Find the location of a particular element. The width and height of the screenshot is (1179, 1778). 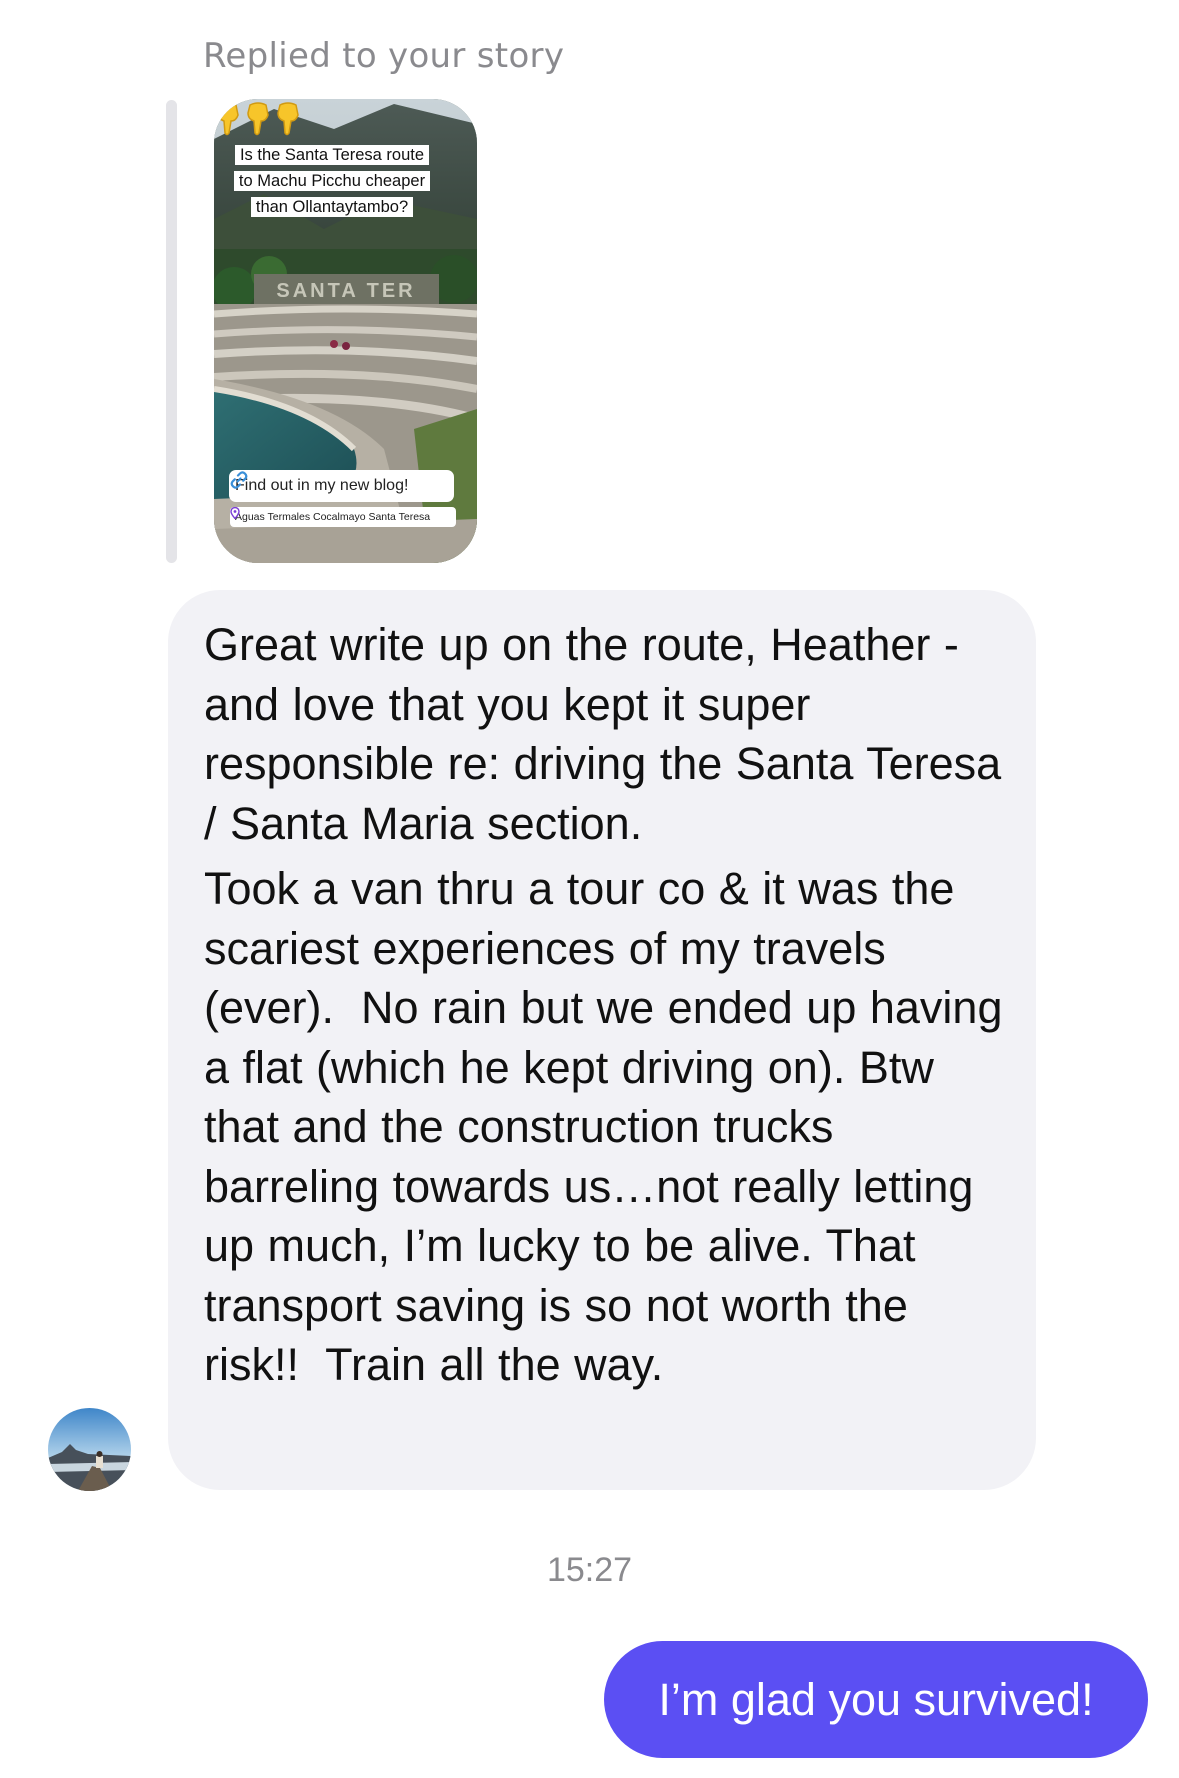

story-link-text: Find out in my new blog! is located at coordinates (322, 485).